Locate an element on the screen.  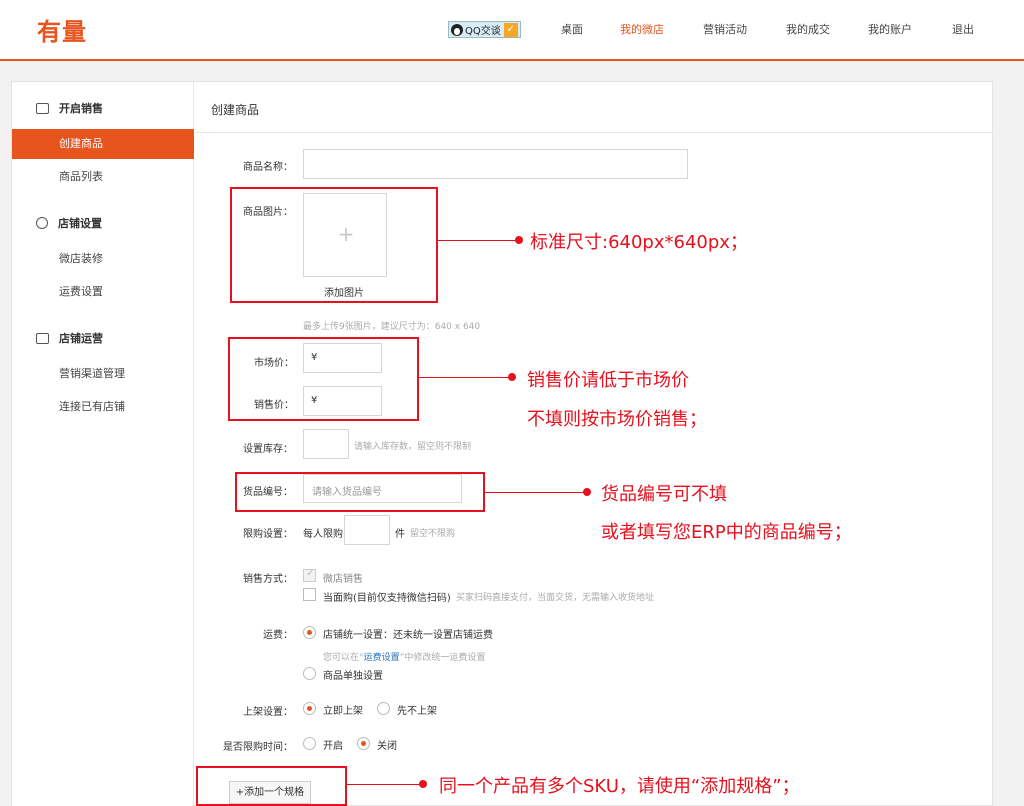
sidebar-item-marketing-channels: 营销渠道管理 is located at coordinates (103, 374).